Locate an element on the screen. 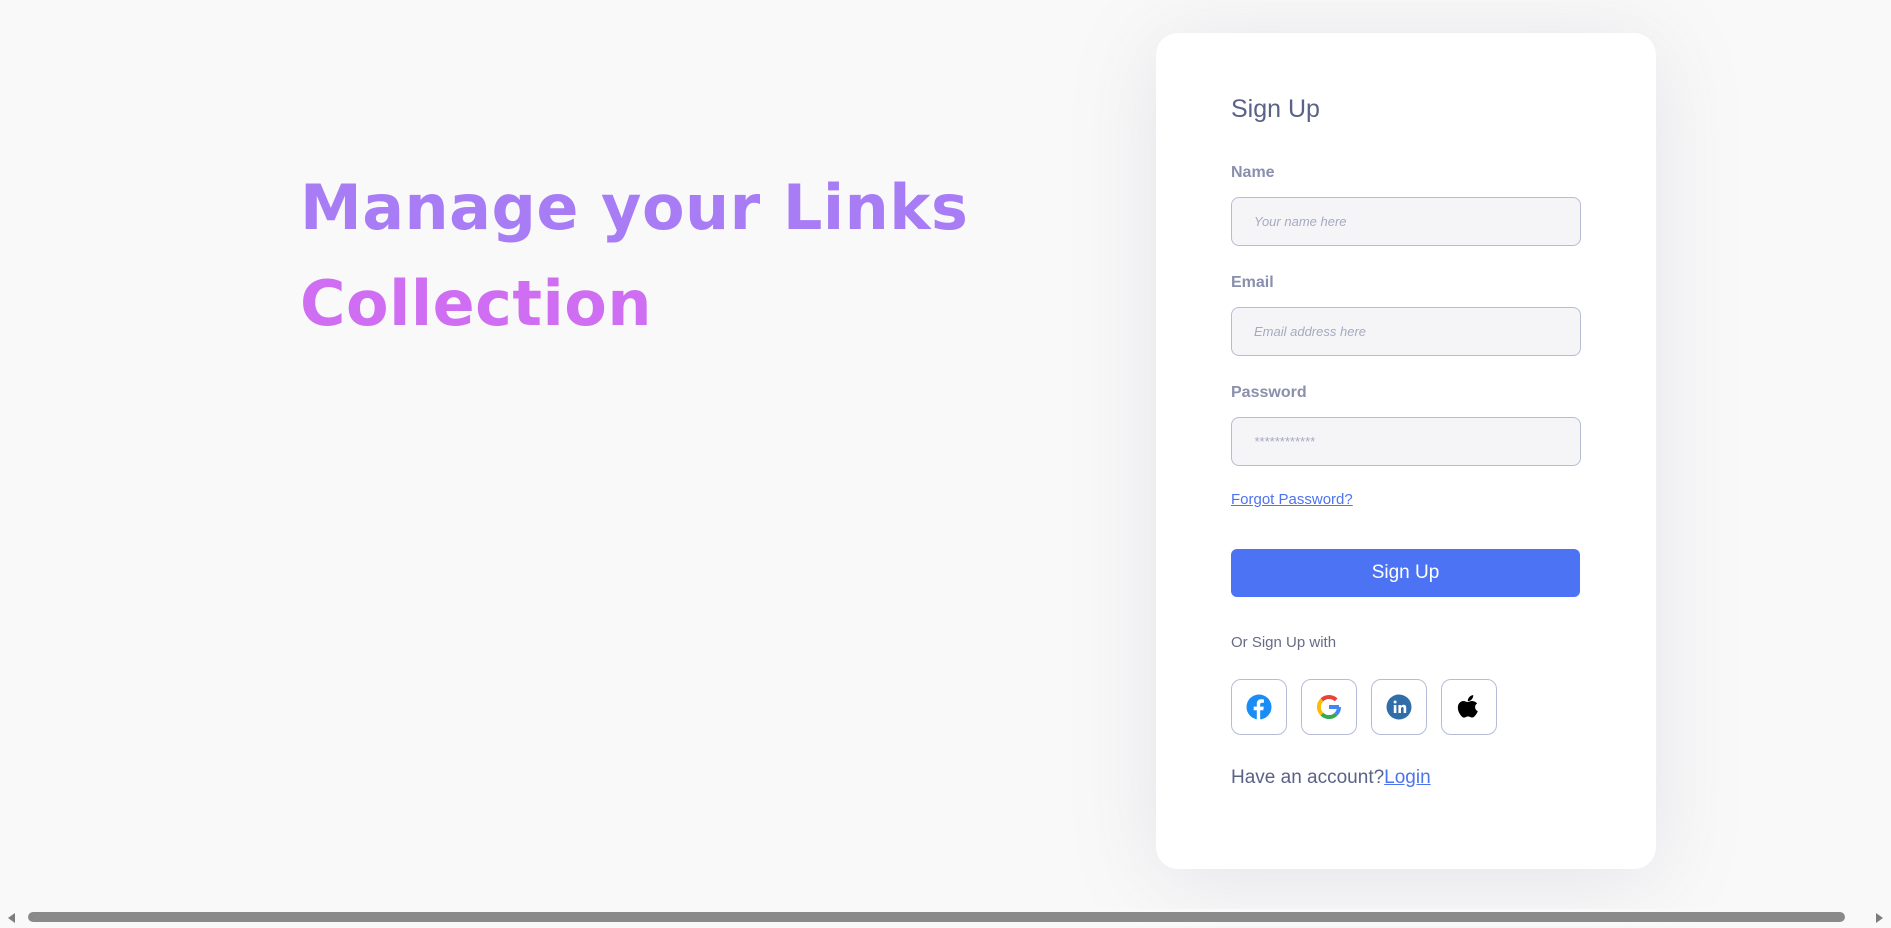 This screenshot has height=928, width=1891. apple-icon is located at coordinates (1467, 706).